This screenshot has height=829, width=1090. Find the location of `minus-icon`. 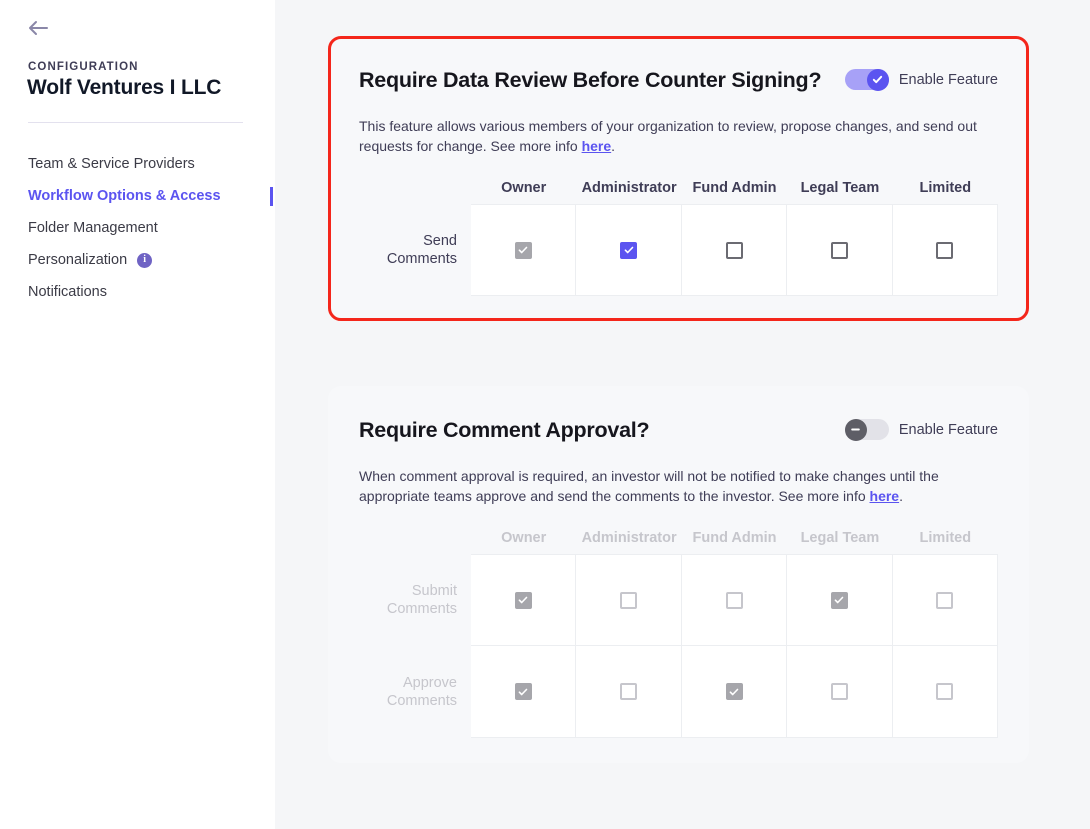

minus-icon is located at coordinates (855, 429).